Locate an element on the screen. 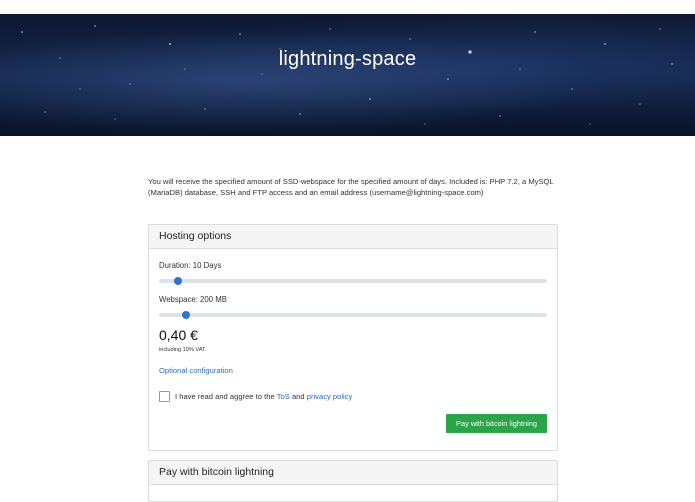 Image resolution: width=695 pixels, height=502 pixels. pay-section-card: Pay with bitcoin lightning is located at coordinates (353, 481).